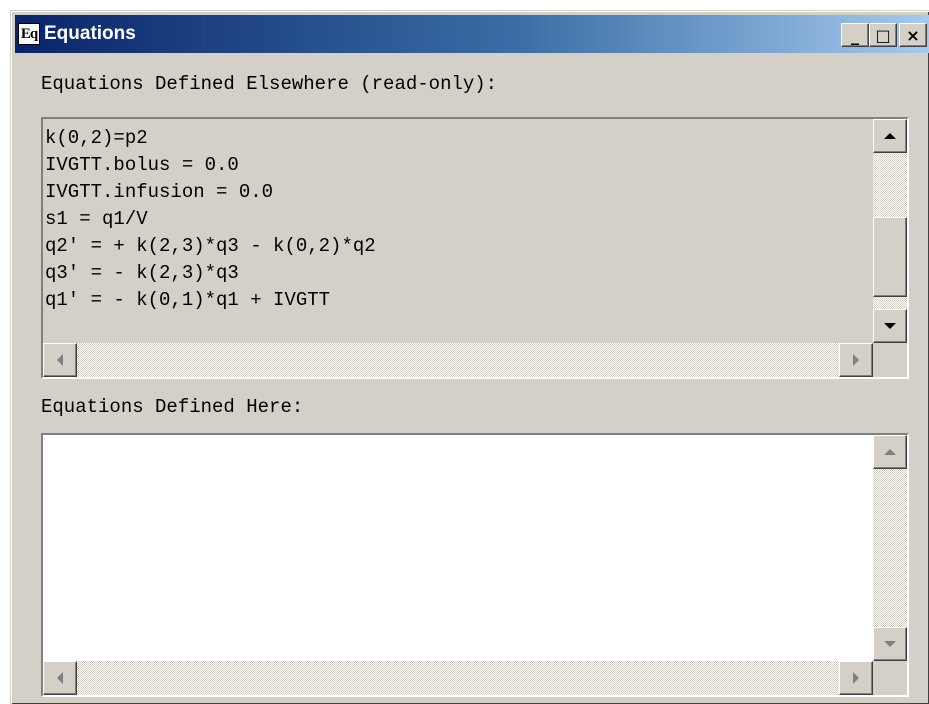 This screenshot has height=704, width=929. I want to click on maximize-button: □, so click(883, 35).